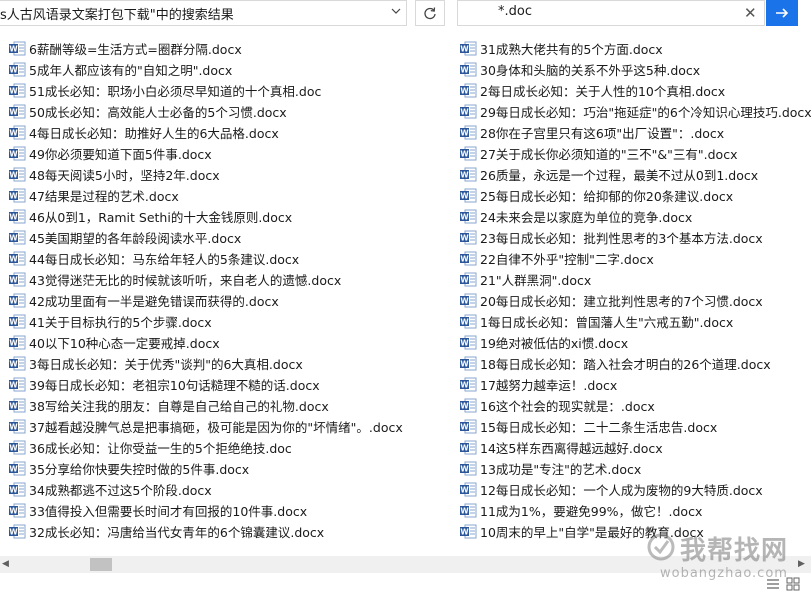 The width and height of the screenshot is (811, 595). What do you see at coordinates (625, 364) in the screenshot?
I see `file-name: 18每日成长必知：踏入社会才明白的26个道理.docx` at bounding box center [625, 364].